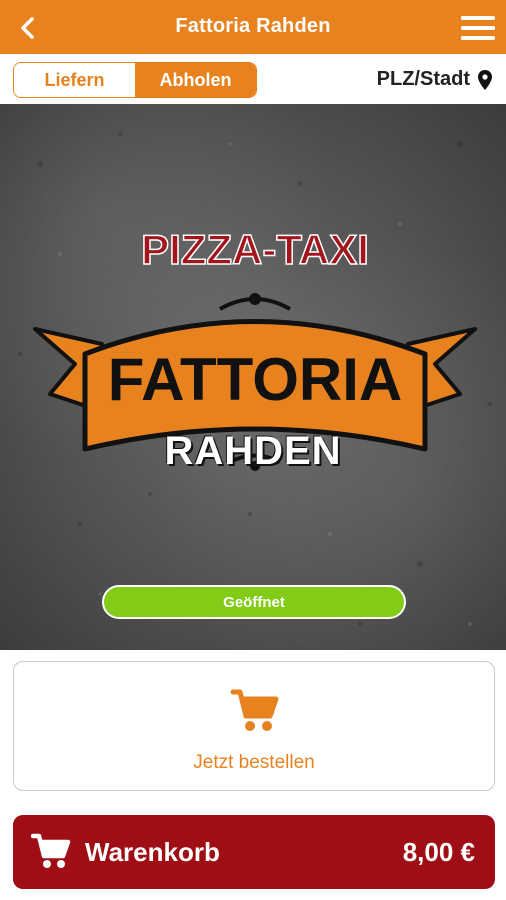 The width and height of the screenshot is (506, 900). What do you see at coordinates (74, 80) in the screenshot?
I see `tab-liefern: Liefern` at bounding box center [74, 80].